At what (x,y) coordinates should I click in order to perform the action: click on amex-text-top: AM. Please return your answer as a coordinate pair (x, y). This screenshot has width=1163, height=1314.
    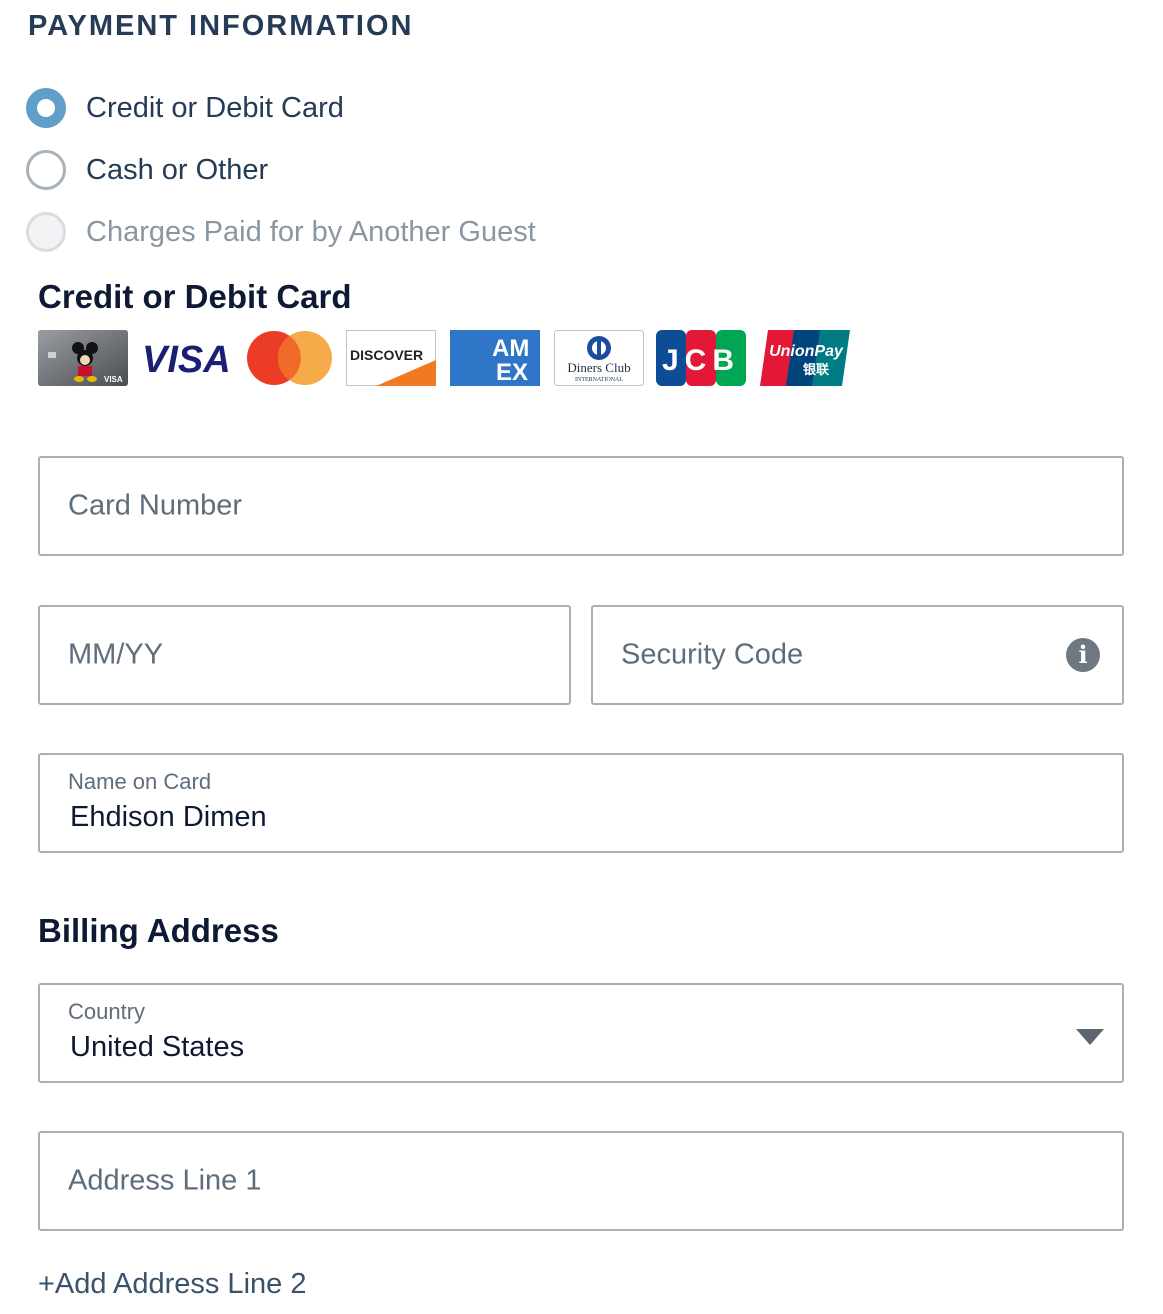
    Looking at the image, I should click on (510, 348).